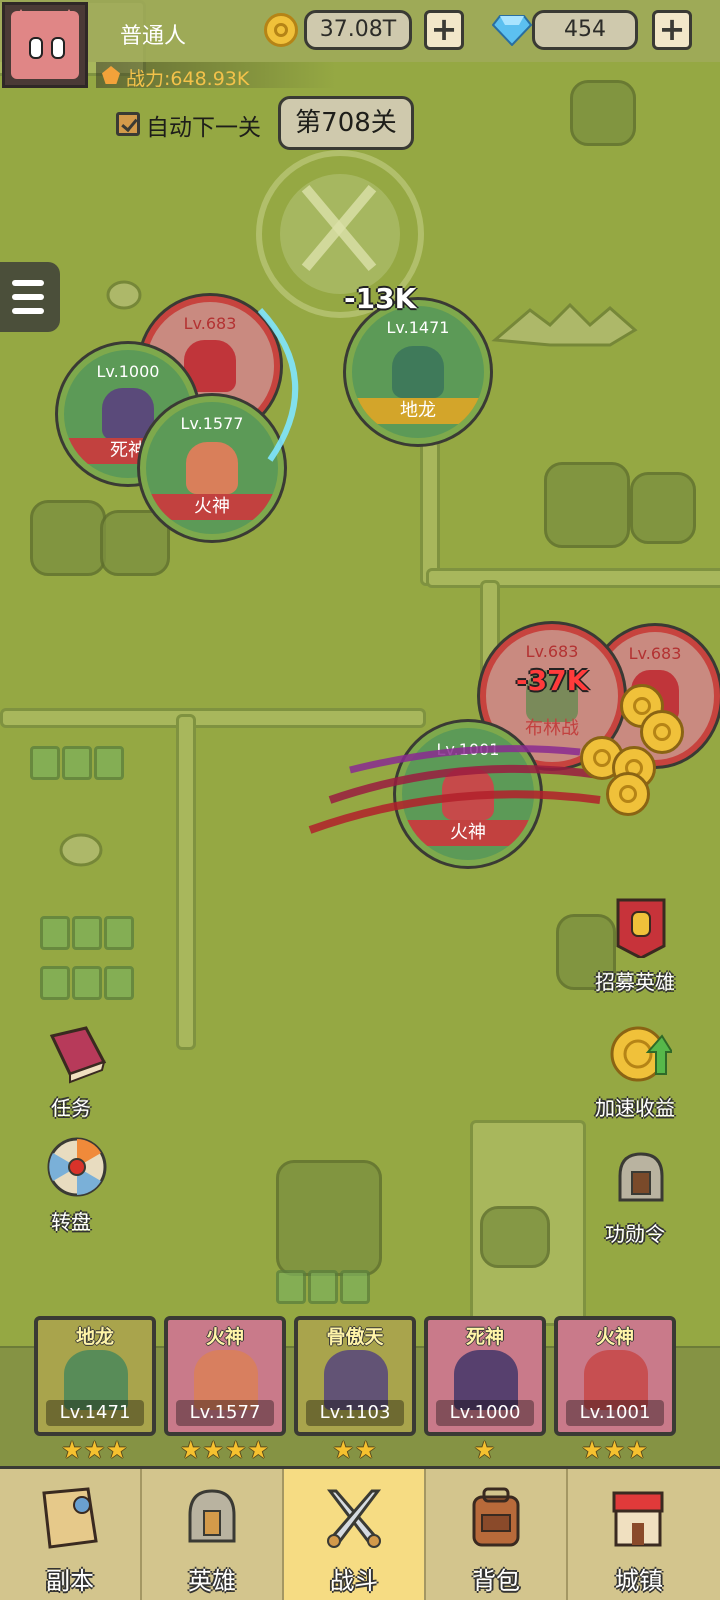  What do you see at coordinates (515, 1237) in the screenshot?
I see `map-house` at bounding box center [515, 1237].